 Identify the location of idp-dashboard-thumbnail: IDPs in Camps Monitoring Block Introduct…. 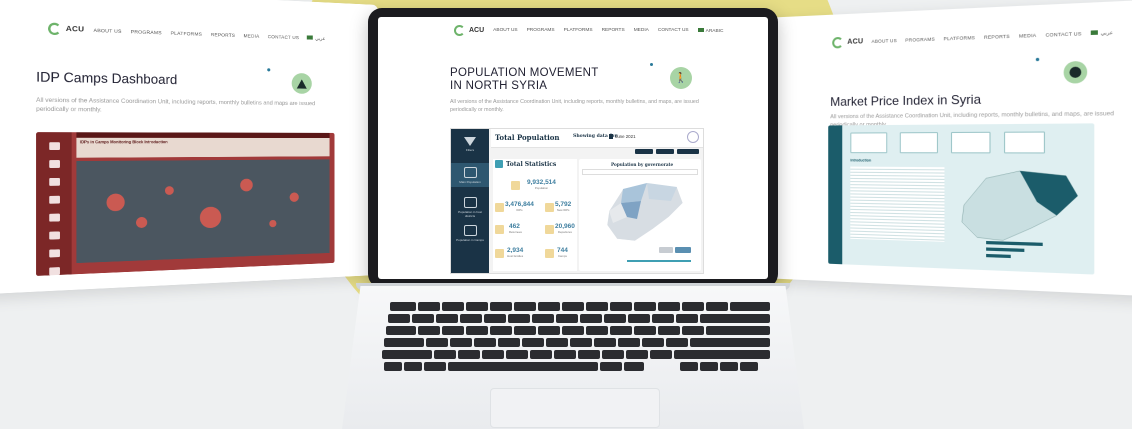
(185, 204).